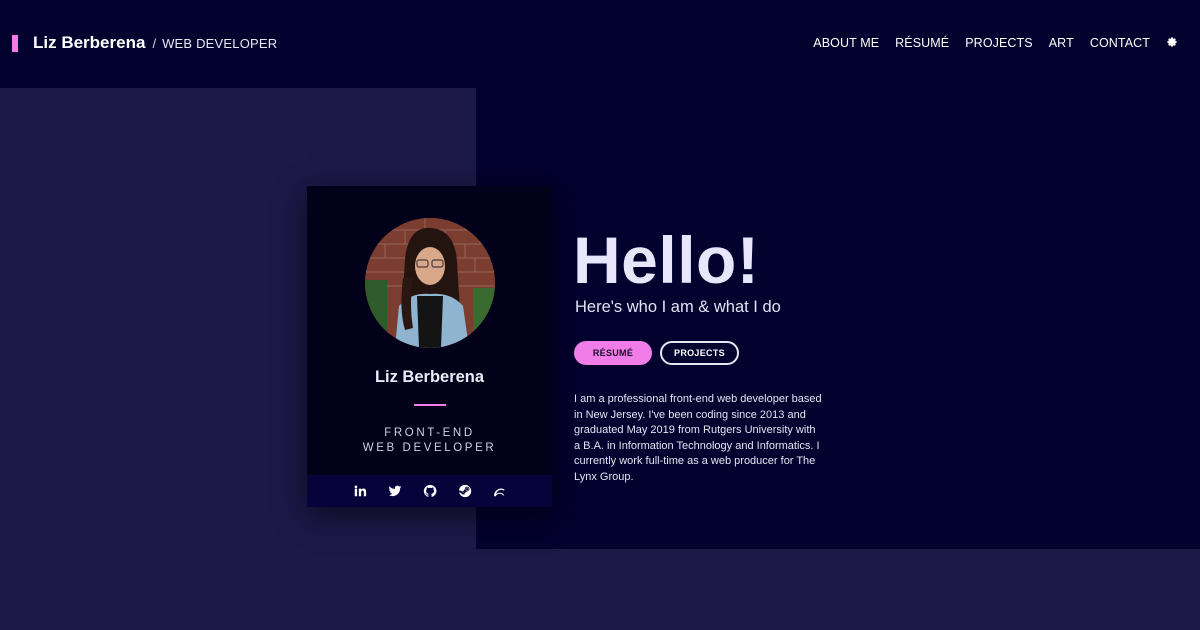 This screenshot has height=630, width=1200. What do you see at coordinates (89, 43) in the screenshot?
I see `brand-name: Liz Berberena` at bounding box center [89, 43].